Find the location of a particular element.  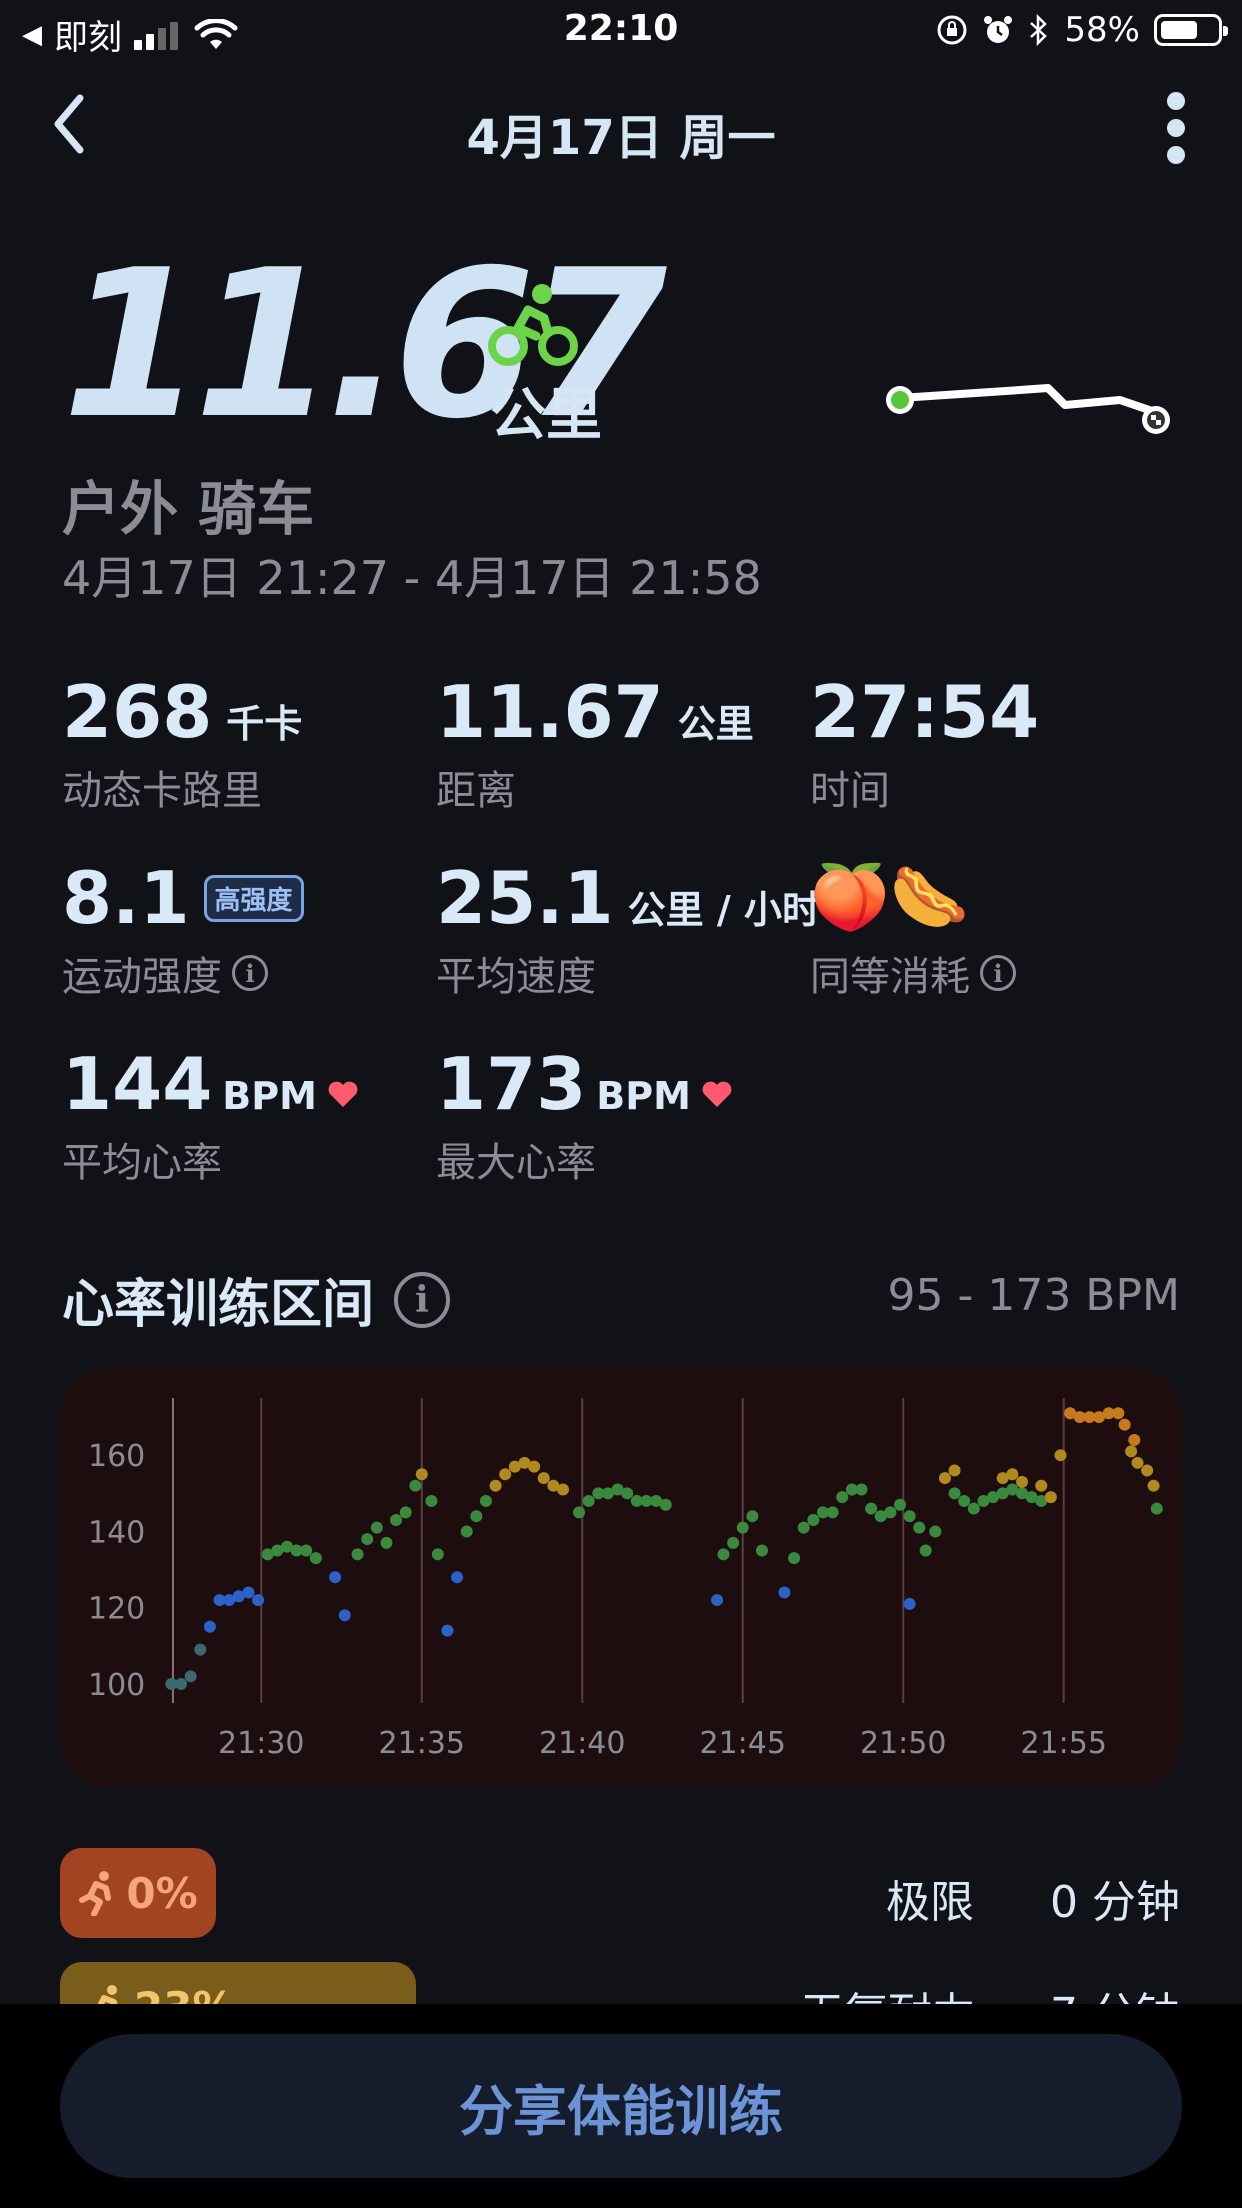

intensity-value: 8.1 is located at coordinates (126, 898).